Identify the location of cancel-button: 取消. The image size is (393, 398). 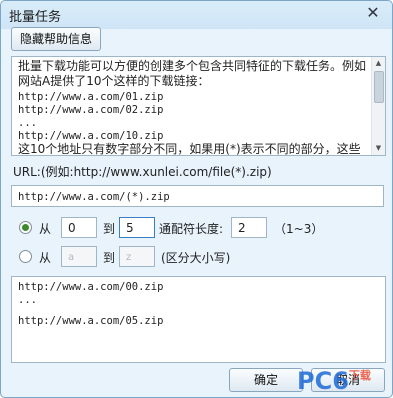
(348, 380).